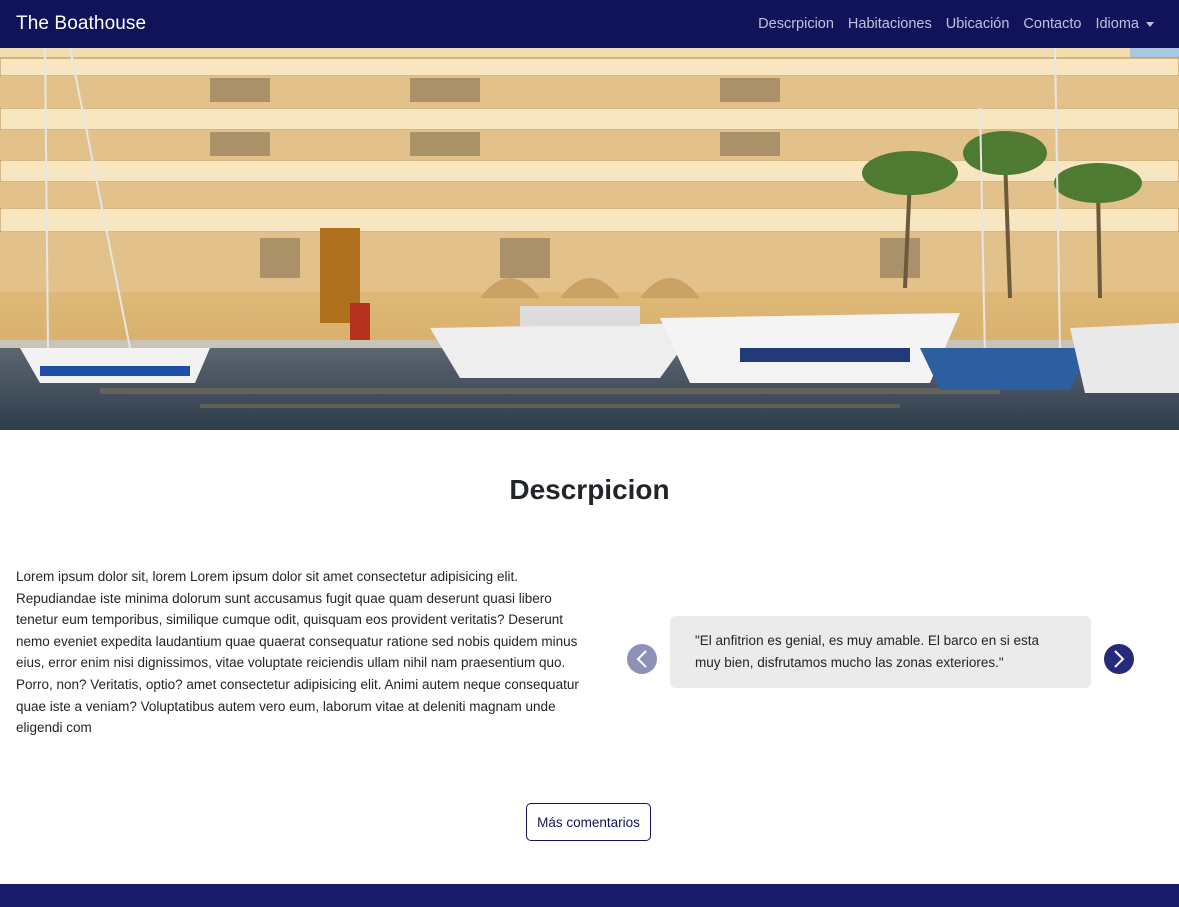  I want to click on caret-down-icon, so click(1150, 24).